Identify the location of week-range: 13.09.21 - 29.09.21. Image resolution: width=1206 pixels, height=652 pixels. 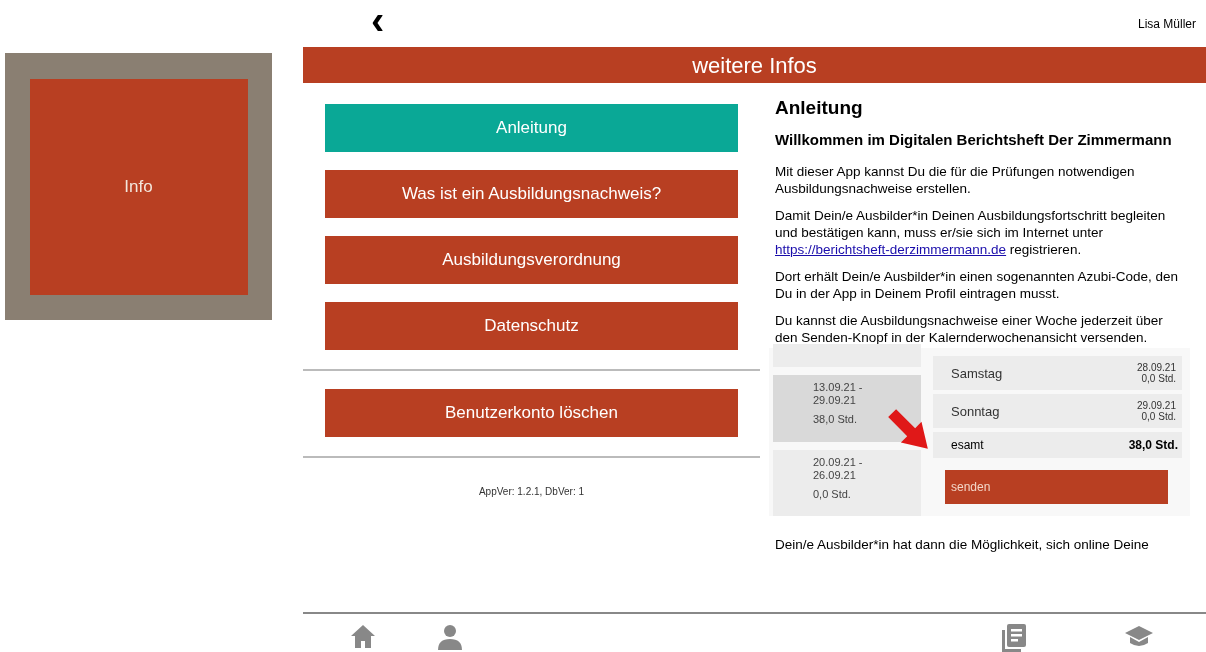
(838, 394).